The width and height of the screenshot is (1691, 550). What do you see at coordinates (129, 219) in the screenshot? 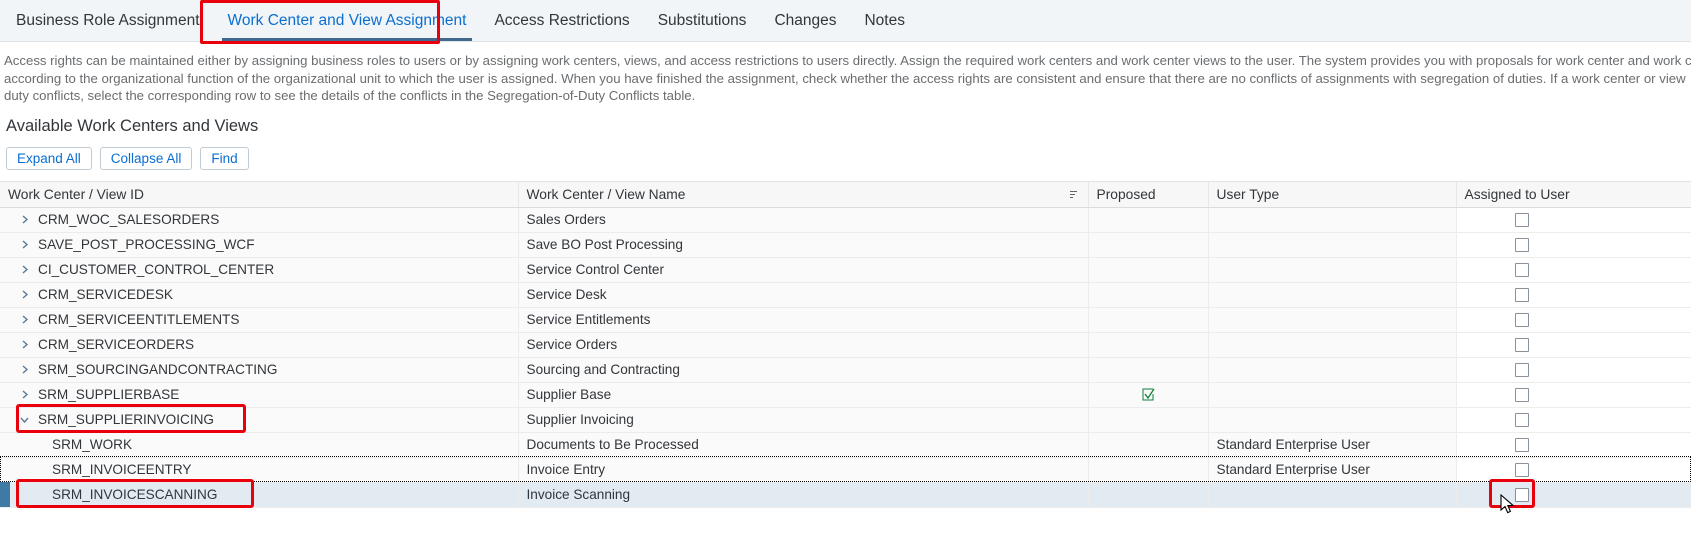
I see `work-center-view-id-label: CRM_WOC_SALESORDERS` at bounding box center [129, 219].